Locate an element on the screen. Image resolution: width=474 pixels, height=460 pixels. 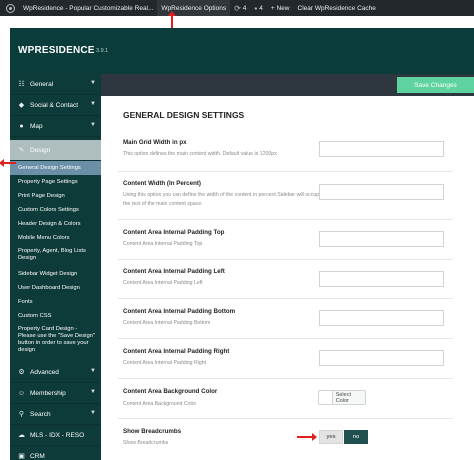
users-icon: ☺ is located at coordinates (21, 393).